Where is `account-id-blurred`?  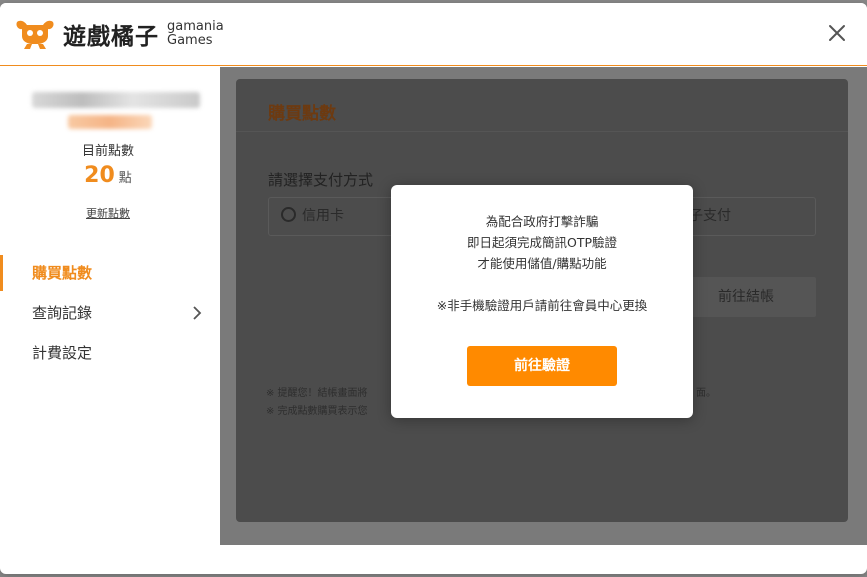 account-id-blurred is located at coordinates (110, 122).